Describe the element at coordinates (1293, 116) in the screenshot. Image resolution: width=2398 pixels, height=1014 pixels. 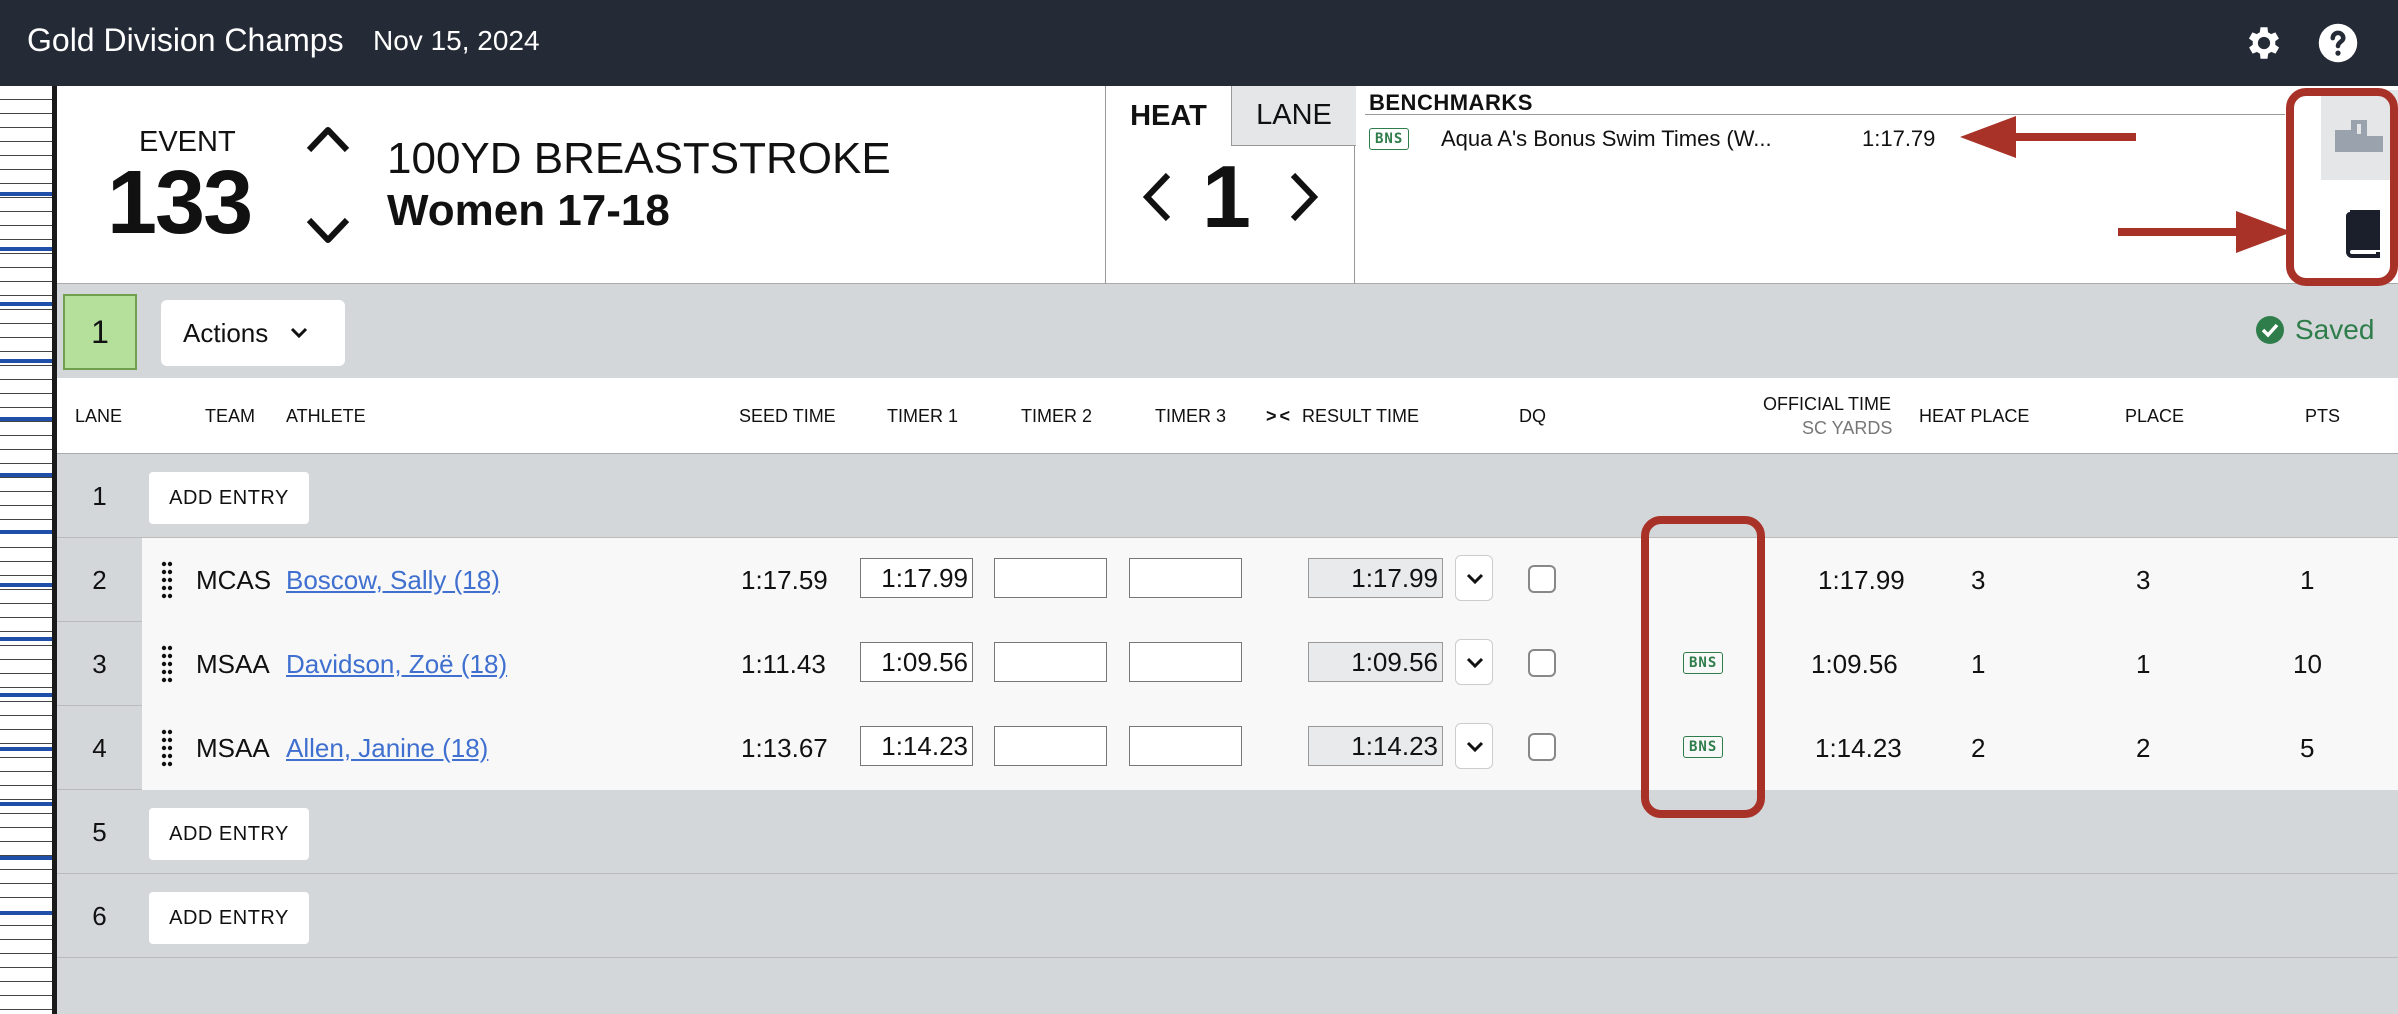
I see `tab-lane: LANE` at that location.